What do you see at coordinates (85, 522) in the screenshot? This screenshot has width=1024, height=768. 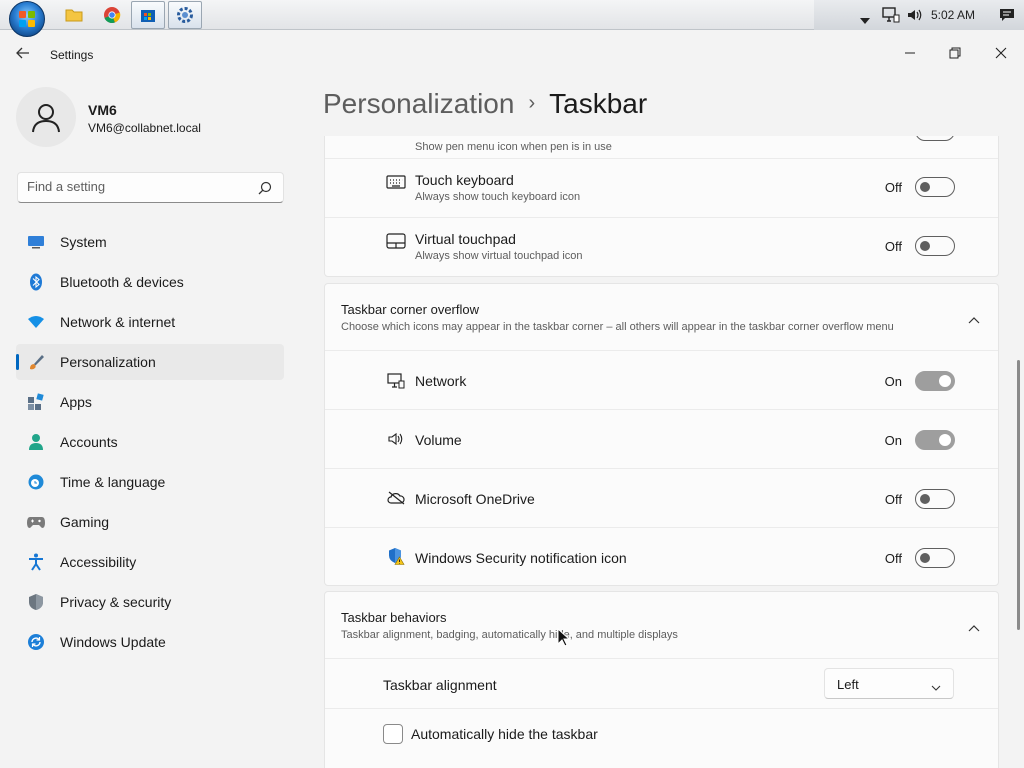 I see `sidebar-item-label: Gaming` at bounding box center [85, 522].